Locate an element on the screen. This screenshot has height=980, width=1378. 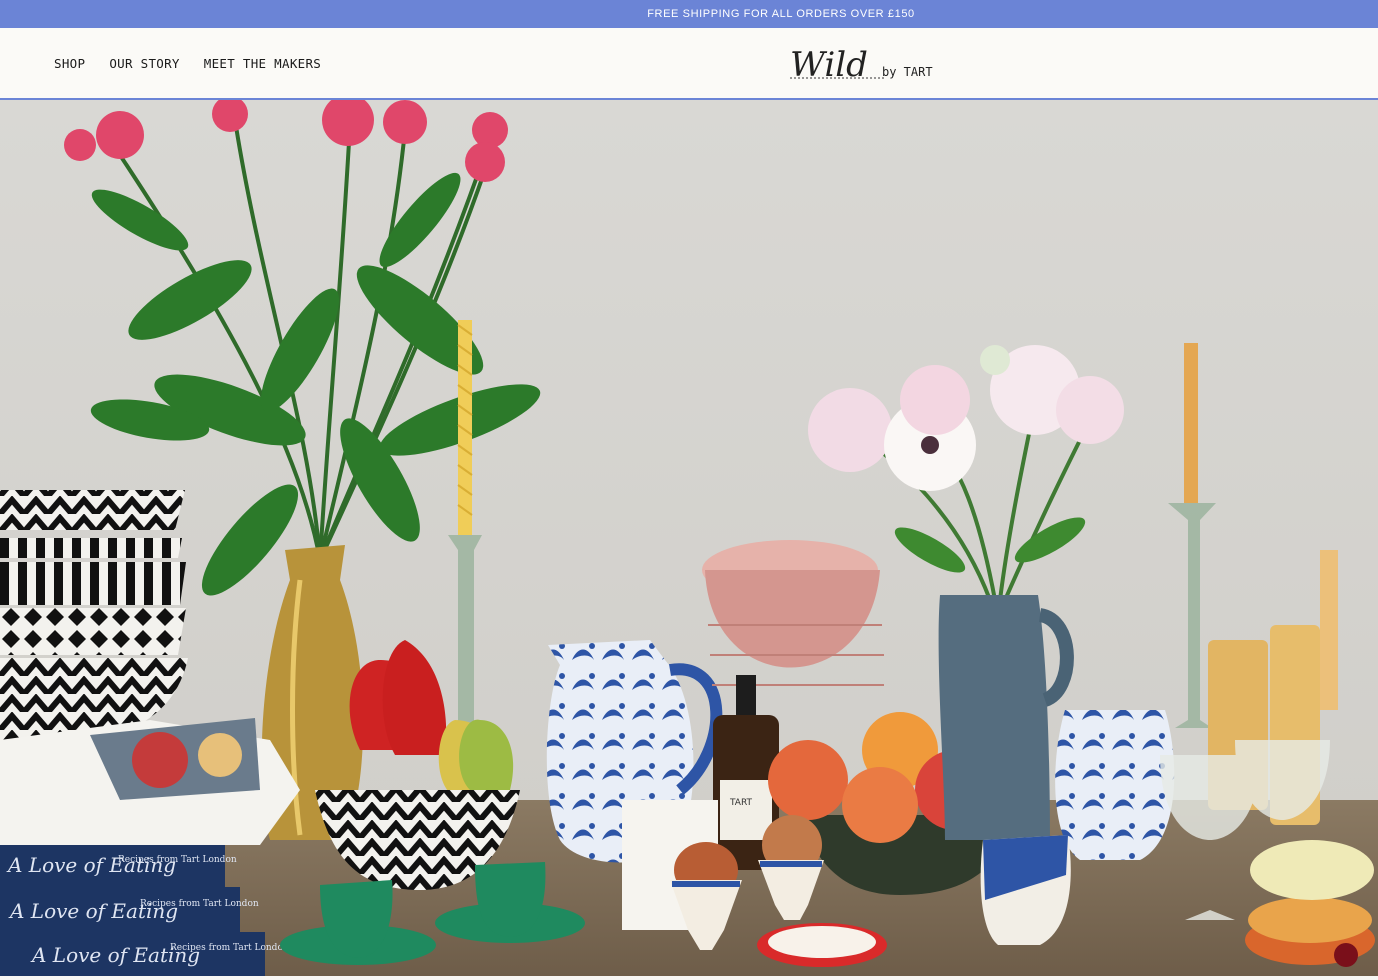
nav-meet-the-makers: MEET THE MAKERS is located at coordinates (262, 63).